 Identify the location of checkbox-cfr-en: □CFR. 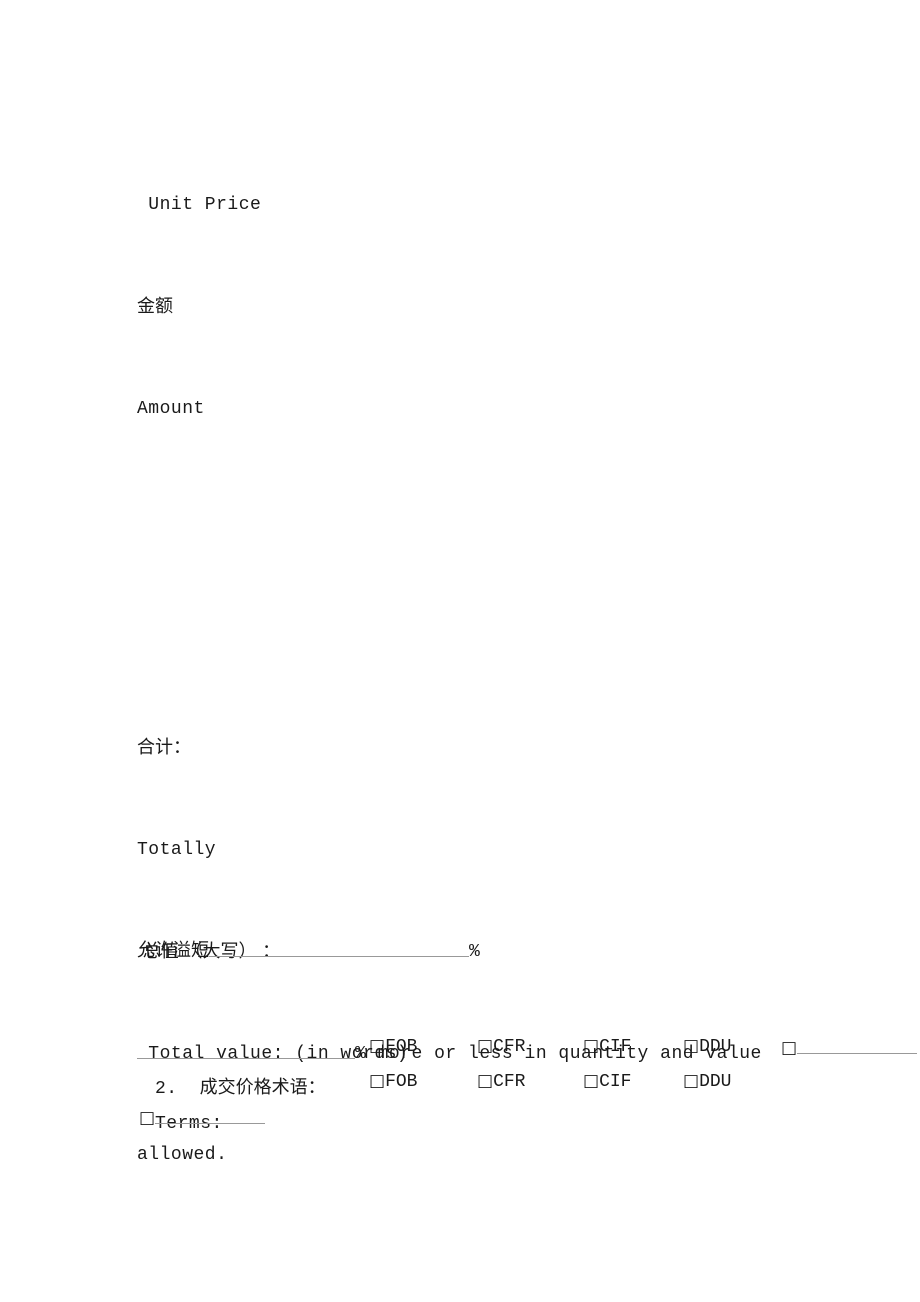
(501, 1081).